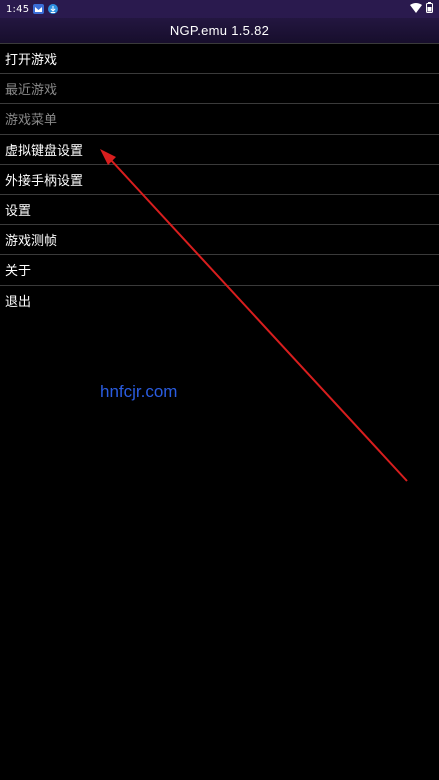  Describe the element at coordinates (219, 148) in the screenshot. I see `menu-item-virtual-keyboard-settings: 虚拟键盘设置` at that location.